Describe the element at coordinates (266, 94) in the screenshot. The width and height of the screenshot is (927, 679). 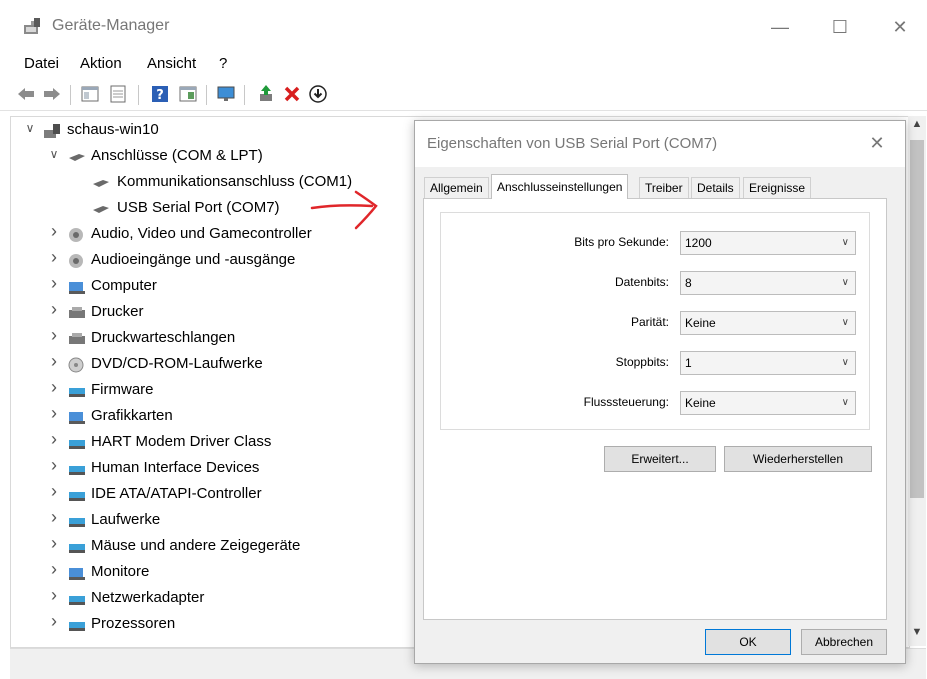
I see `update-driver-icon` at that location.